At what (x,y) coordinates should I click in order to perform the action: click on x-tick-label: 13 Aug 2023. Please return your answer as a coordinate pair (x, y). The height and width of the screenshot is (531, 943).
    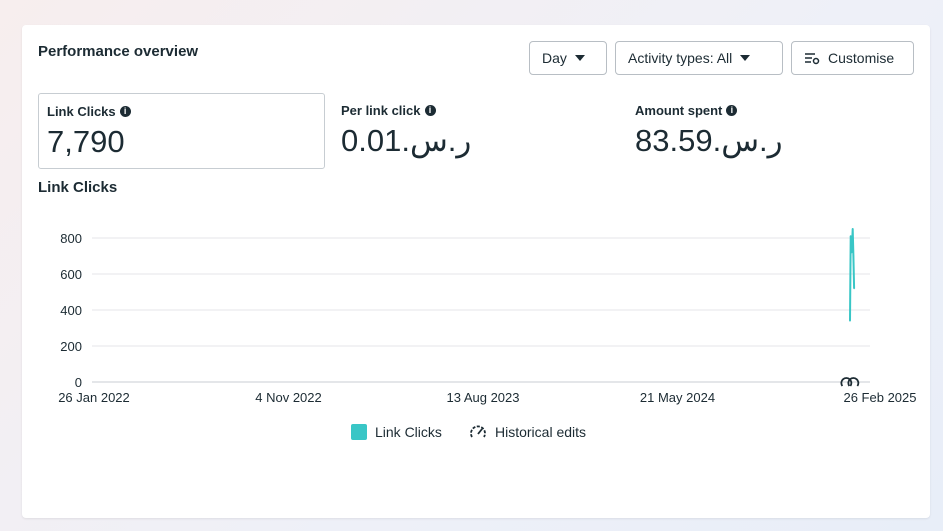
    Looking at the image, I should click on (482, 397).